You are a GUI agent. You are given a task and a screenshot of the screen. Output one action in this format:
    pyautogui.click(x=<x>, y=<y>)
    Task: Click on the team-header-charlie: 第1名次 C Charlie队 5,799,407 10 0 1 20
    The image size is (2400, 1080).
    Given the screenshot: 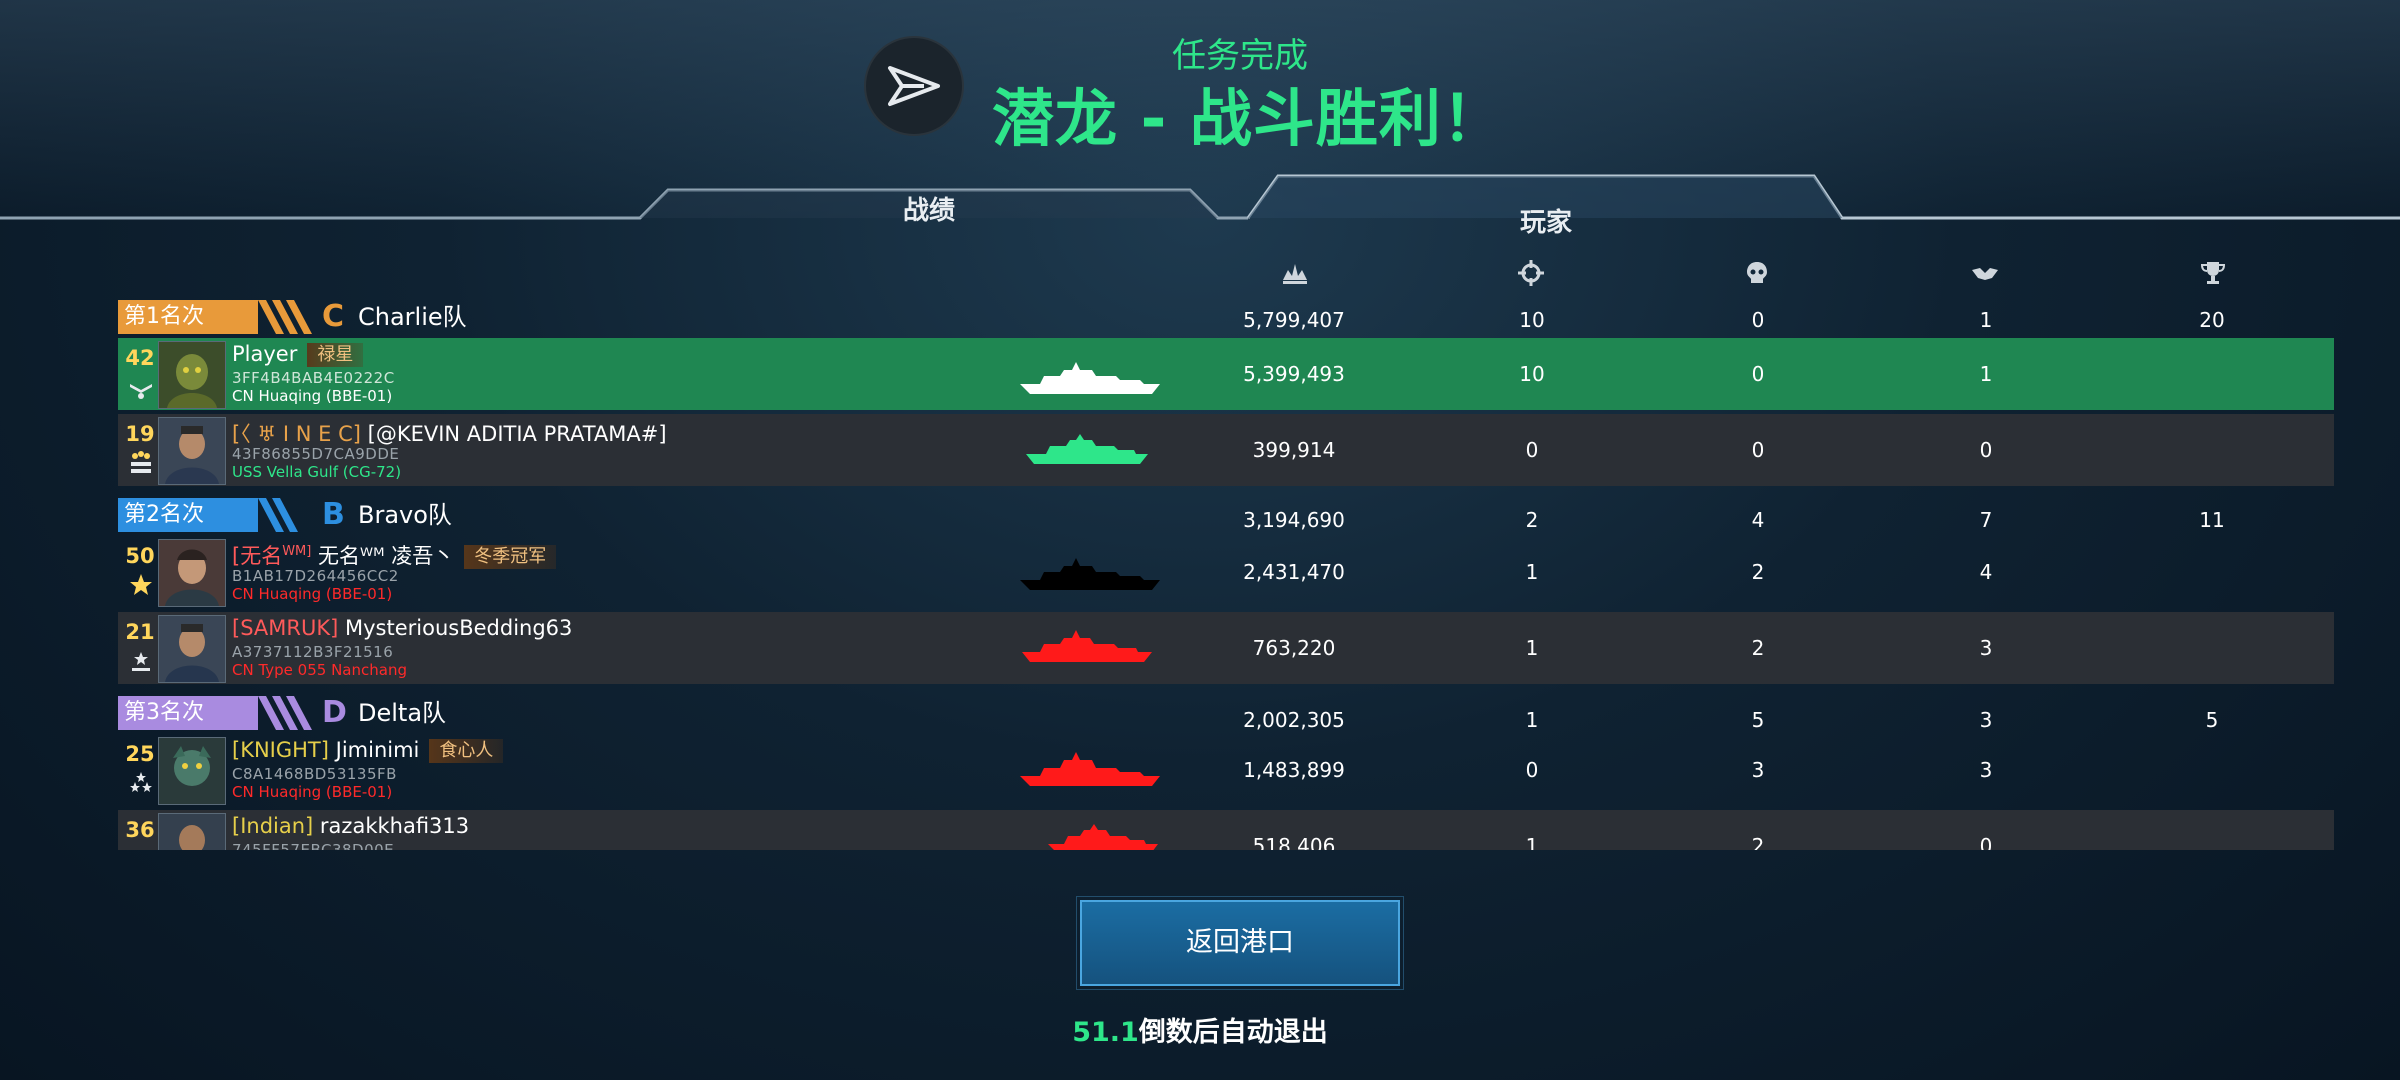 What is the action you would take?
    pyautogui.click(x=1226, y=317)
    